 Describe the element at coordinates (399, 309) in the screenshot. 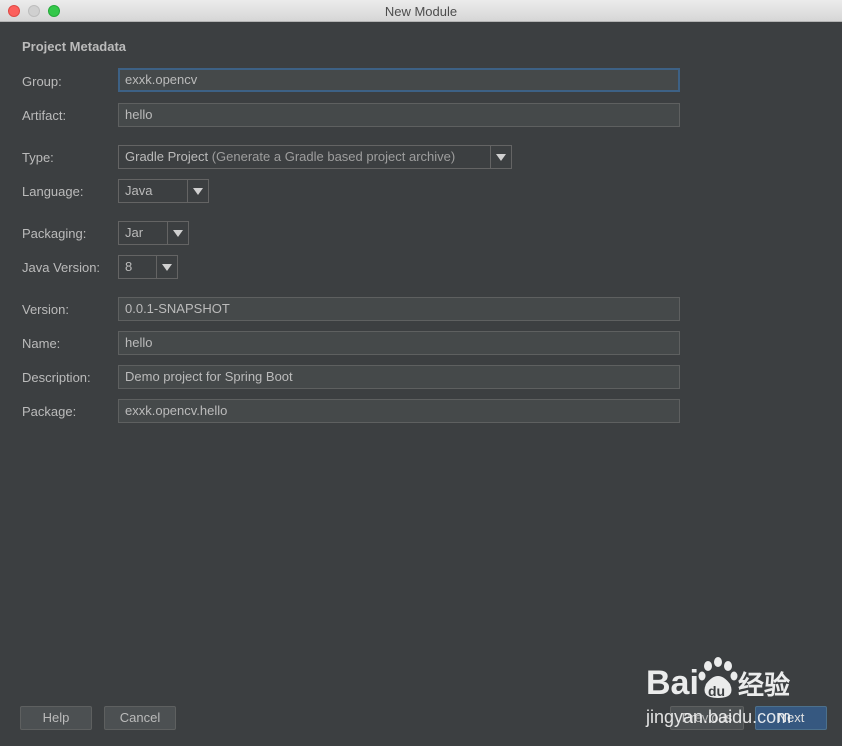

I see `version-field: 0.0.1-SNAPSHOT` at that location.